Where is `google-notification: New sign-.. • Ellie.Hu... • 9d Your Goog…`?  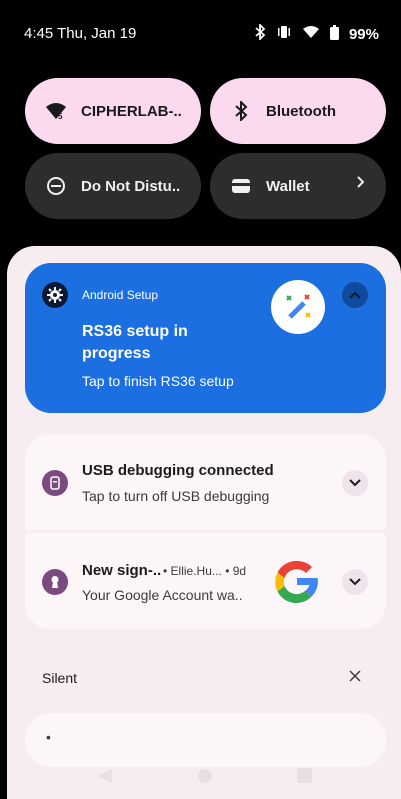
google-notification: New sign-.. • Ellie.Hu... • 9d Your Goog… is located at coordinates (205, 581).